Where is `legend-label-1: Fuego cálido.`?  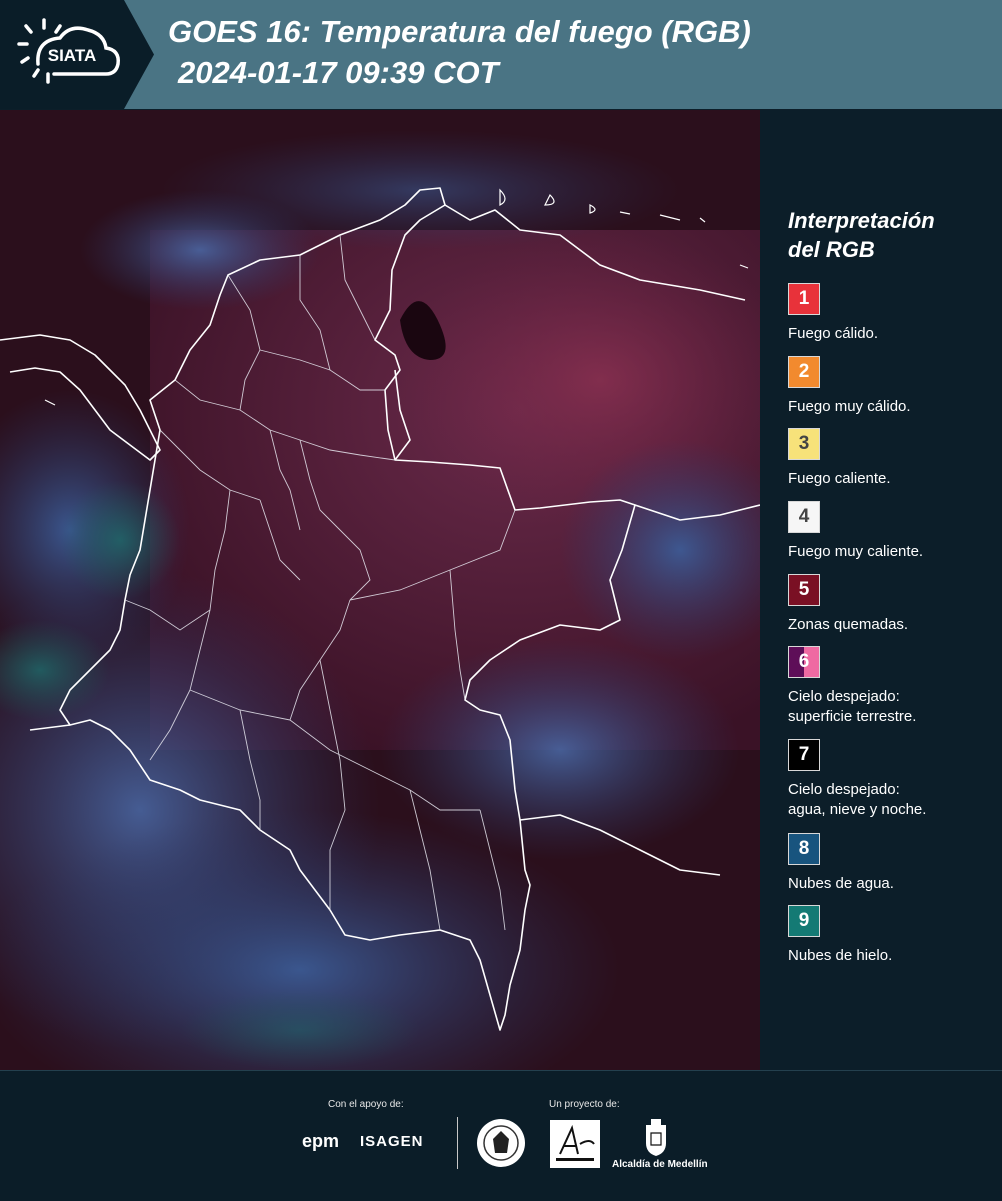 legend-label-1: Fuego cálido. is located at coordinates (833, 333).